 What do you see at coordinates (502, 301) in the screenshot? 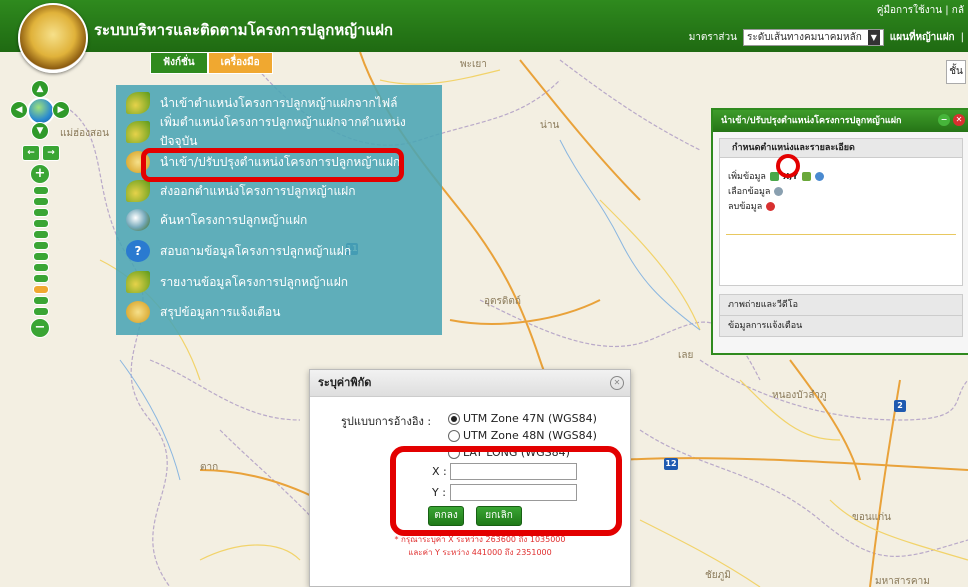
I see `map-label: อุตรดิตถ์` at bounding box center [502, 301].